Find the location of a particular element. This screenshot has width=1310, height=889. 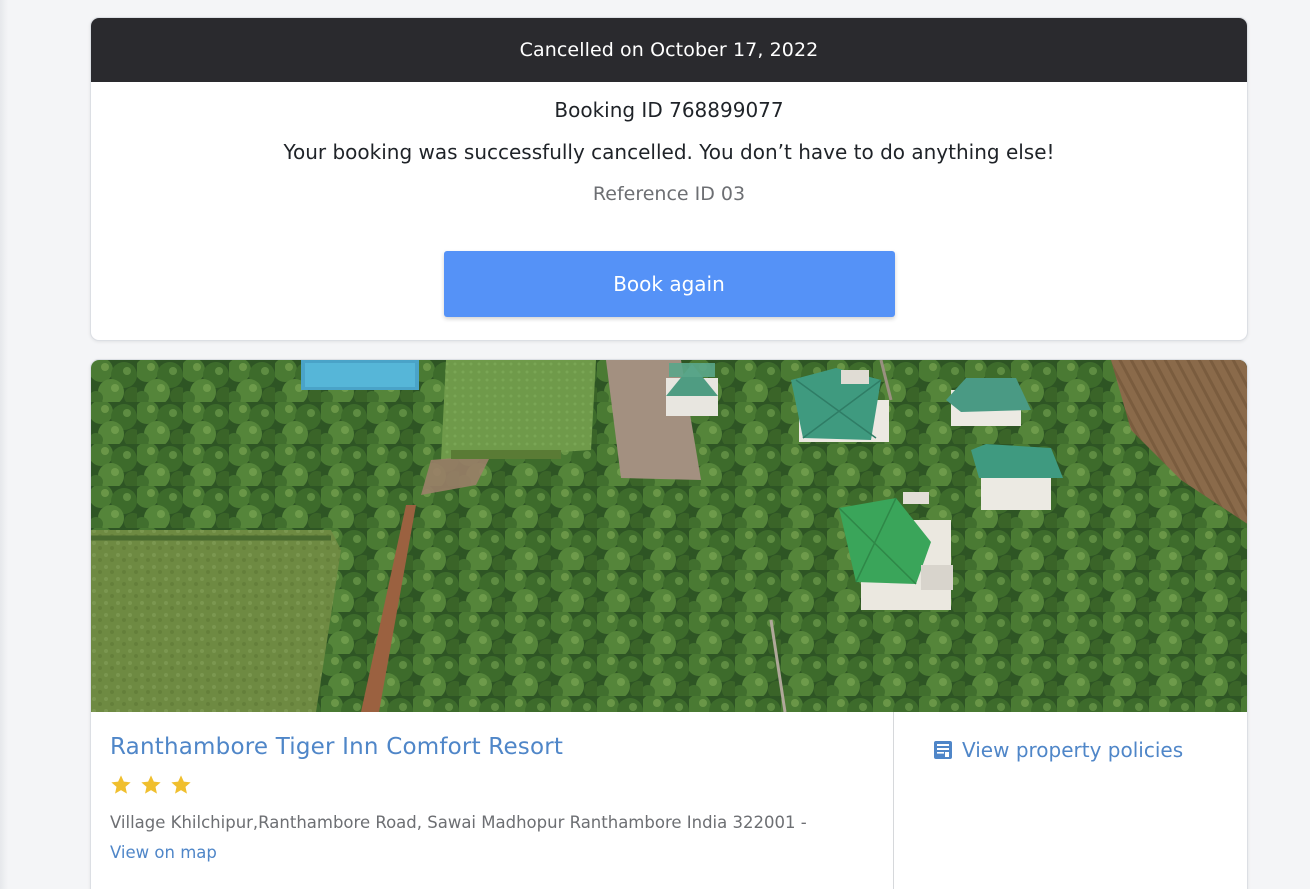

view-property-policies-label: View property policies is located at coordinates (1073, 750).